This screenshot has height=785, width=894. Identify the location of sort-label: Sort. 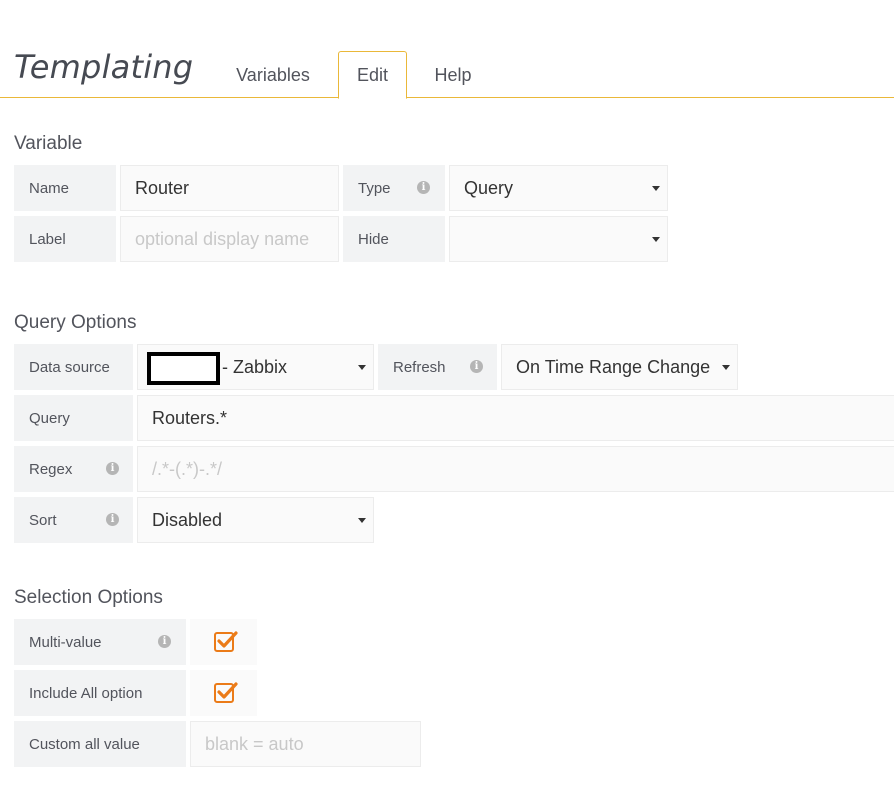
(43, 520).